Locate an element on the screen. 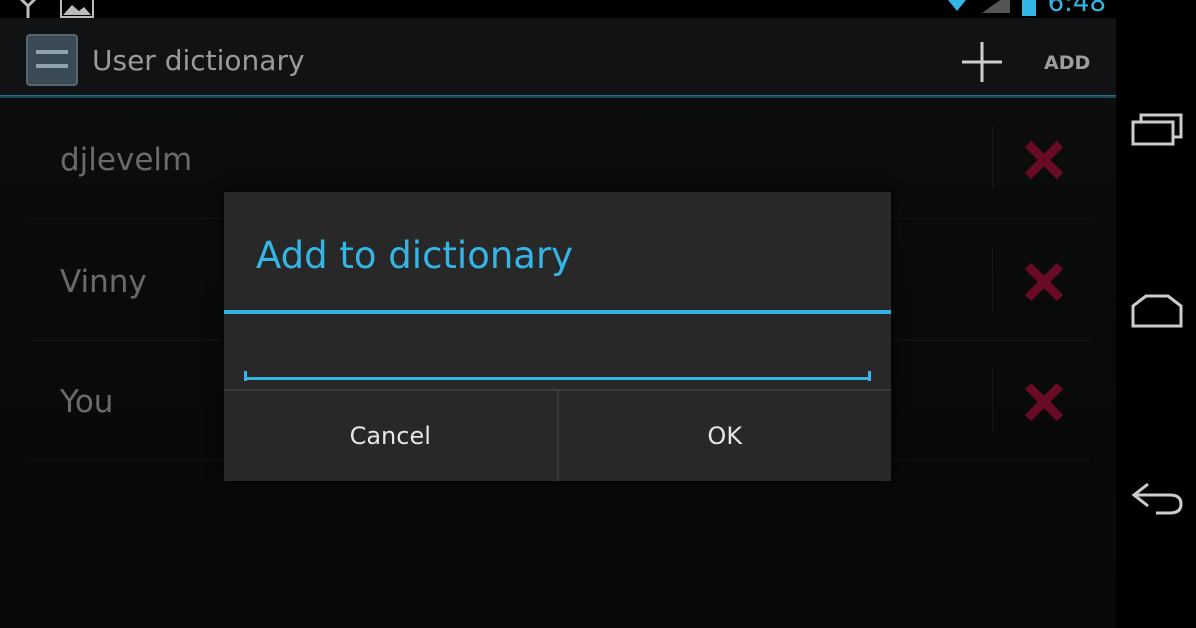  user-dictionary-app-icon is located at coordinates (52, 60).